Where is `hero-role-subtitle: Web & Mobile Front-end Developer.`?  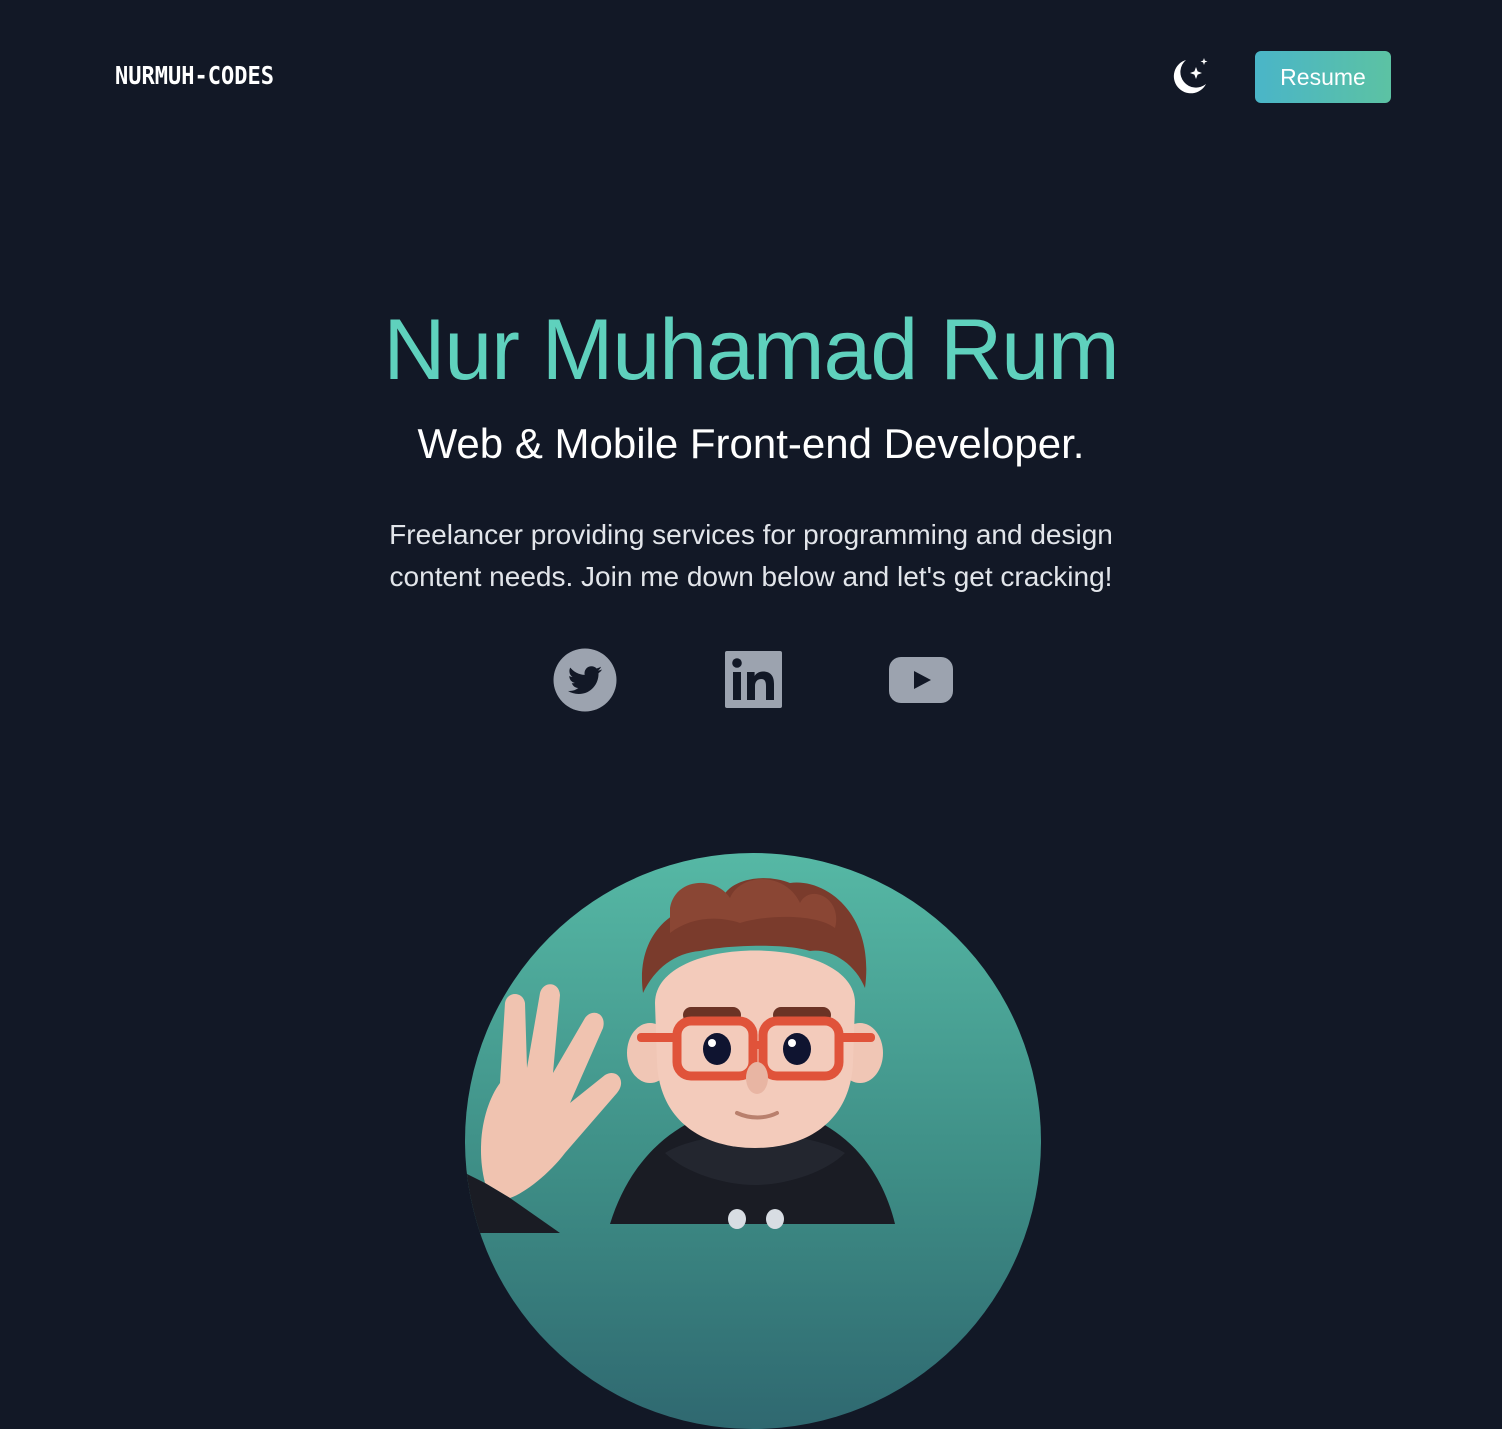
hero-role-subtitle: Web & Mobile Front-end Developer. is located at coordinates (751, 443).